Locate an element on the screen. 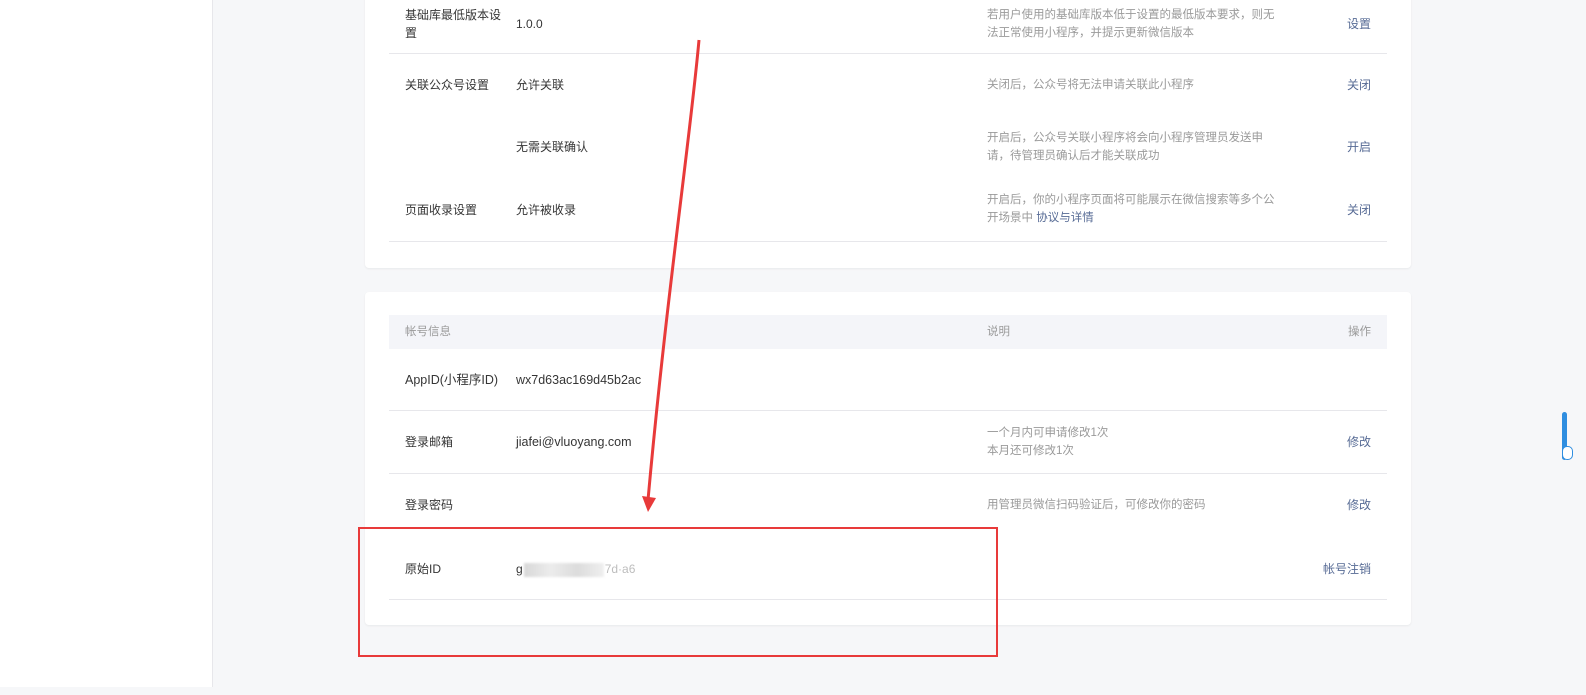  annotation-highlight-box is located at coordinates (678, 592).